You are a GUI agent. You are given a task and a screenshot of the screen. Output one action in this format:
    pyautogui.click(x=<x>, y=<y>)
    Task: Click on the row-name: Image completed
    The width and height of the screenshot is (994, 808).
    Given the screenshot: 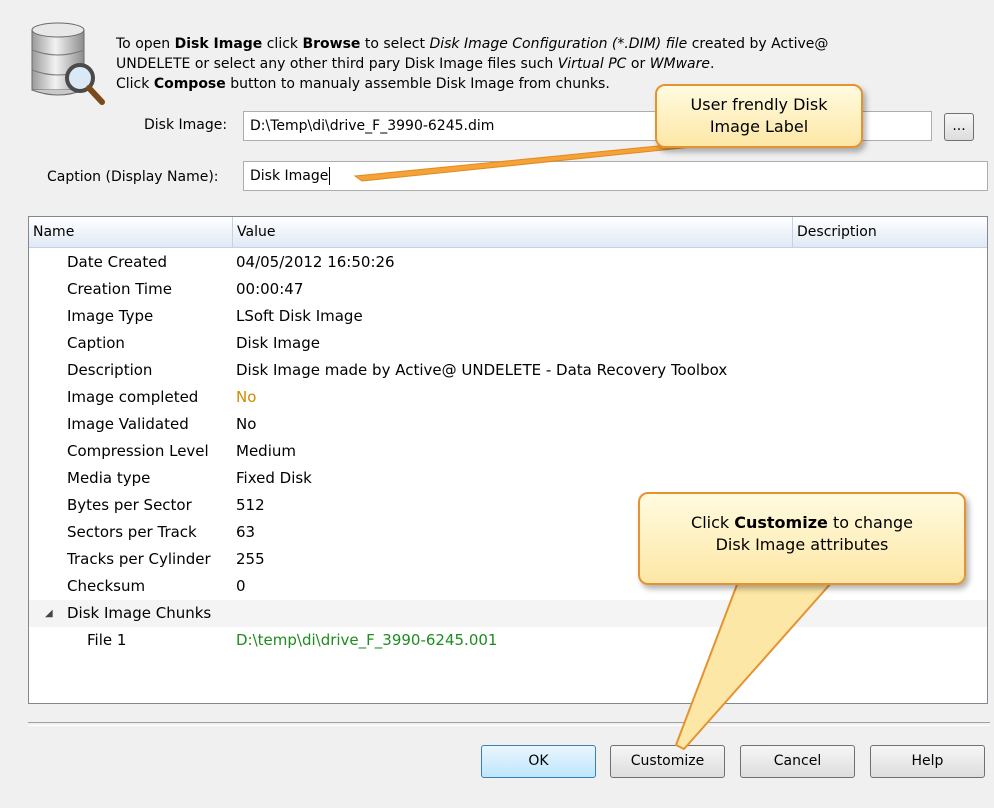 What is the action you would take?
    pyautogui.click(x=133, y=397)
    